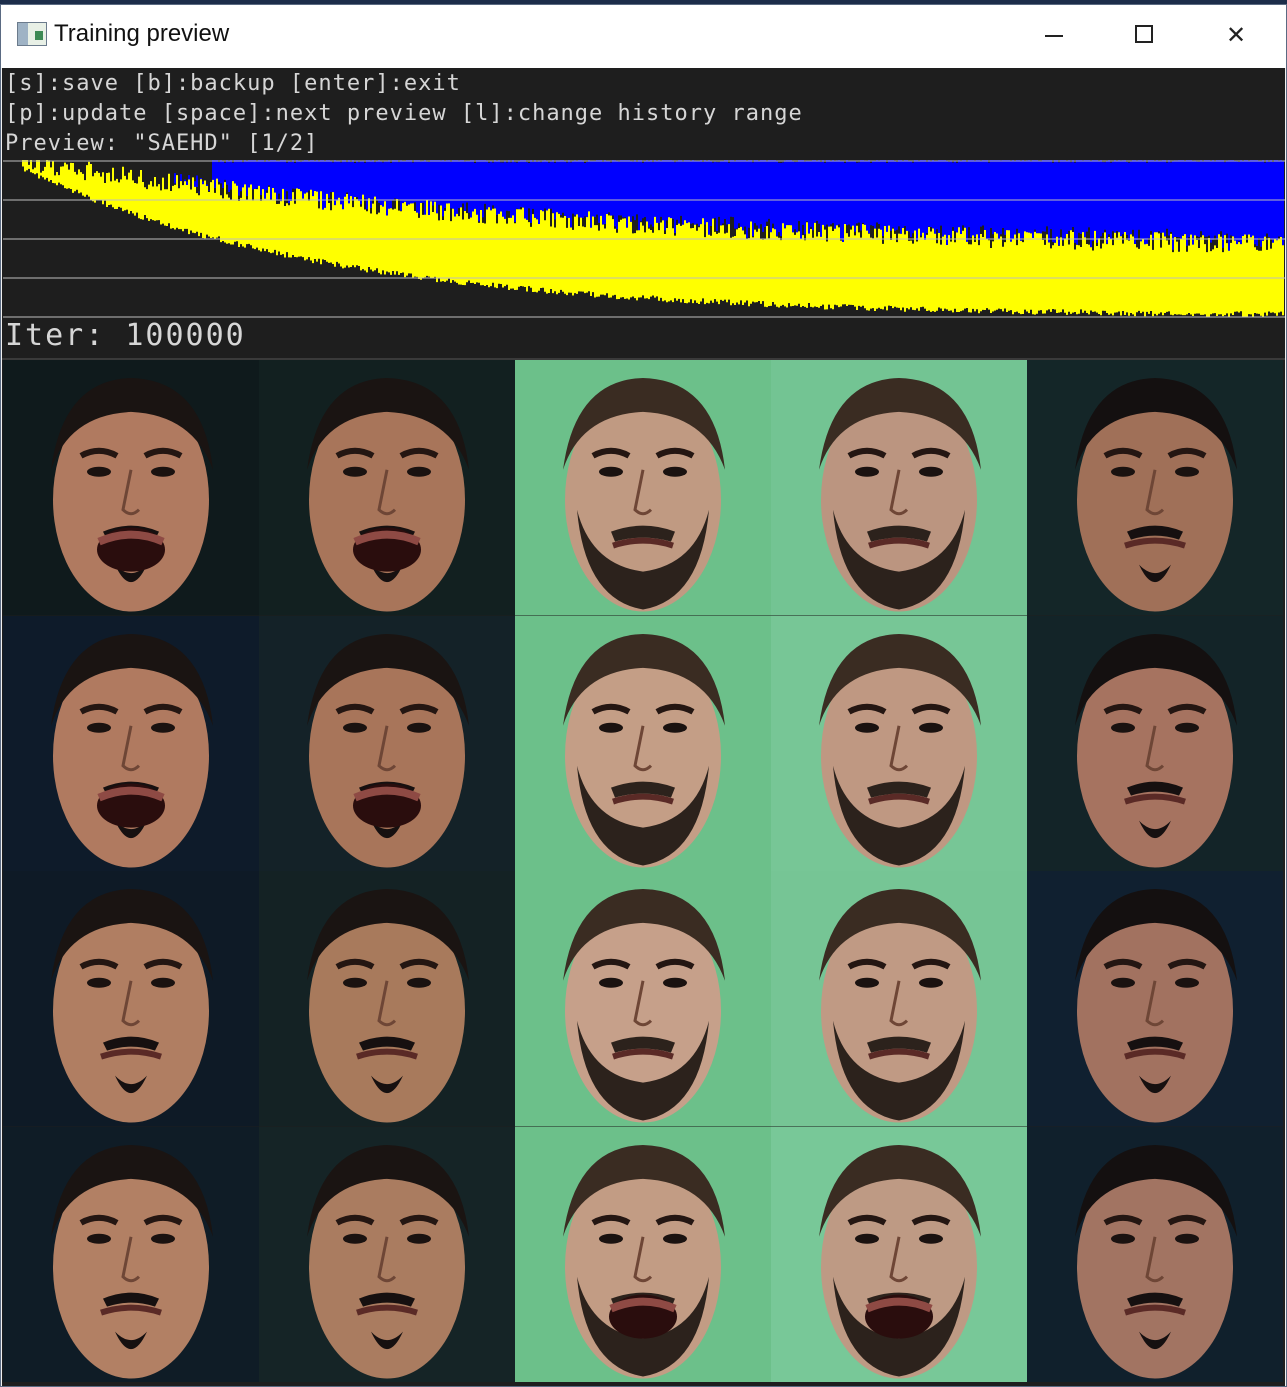 The height and width of the screenshot is (1387, 1287). I want to click on minimize-button, so click(1054, 35).